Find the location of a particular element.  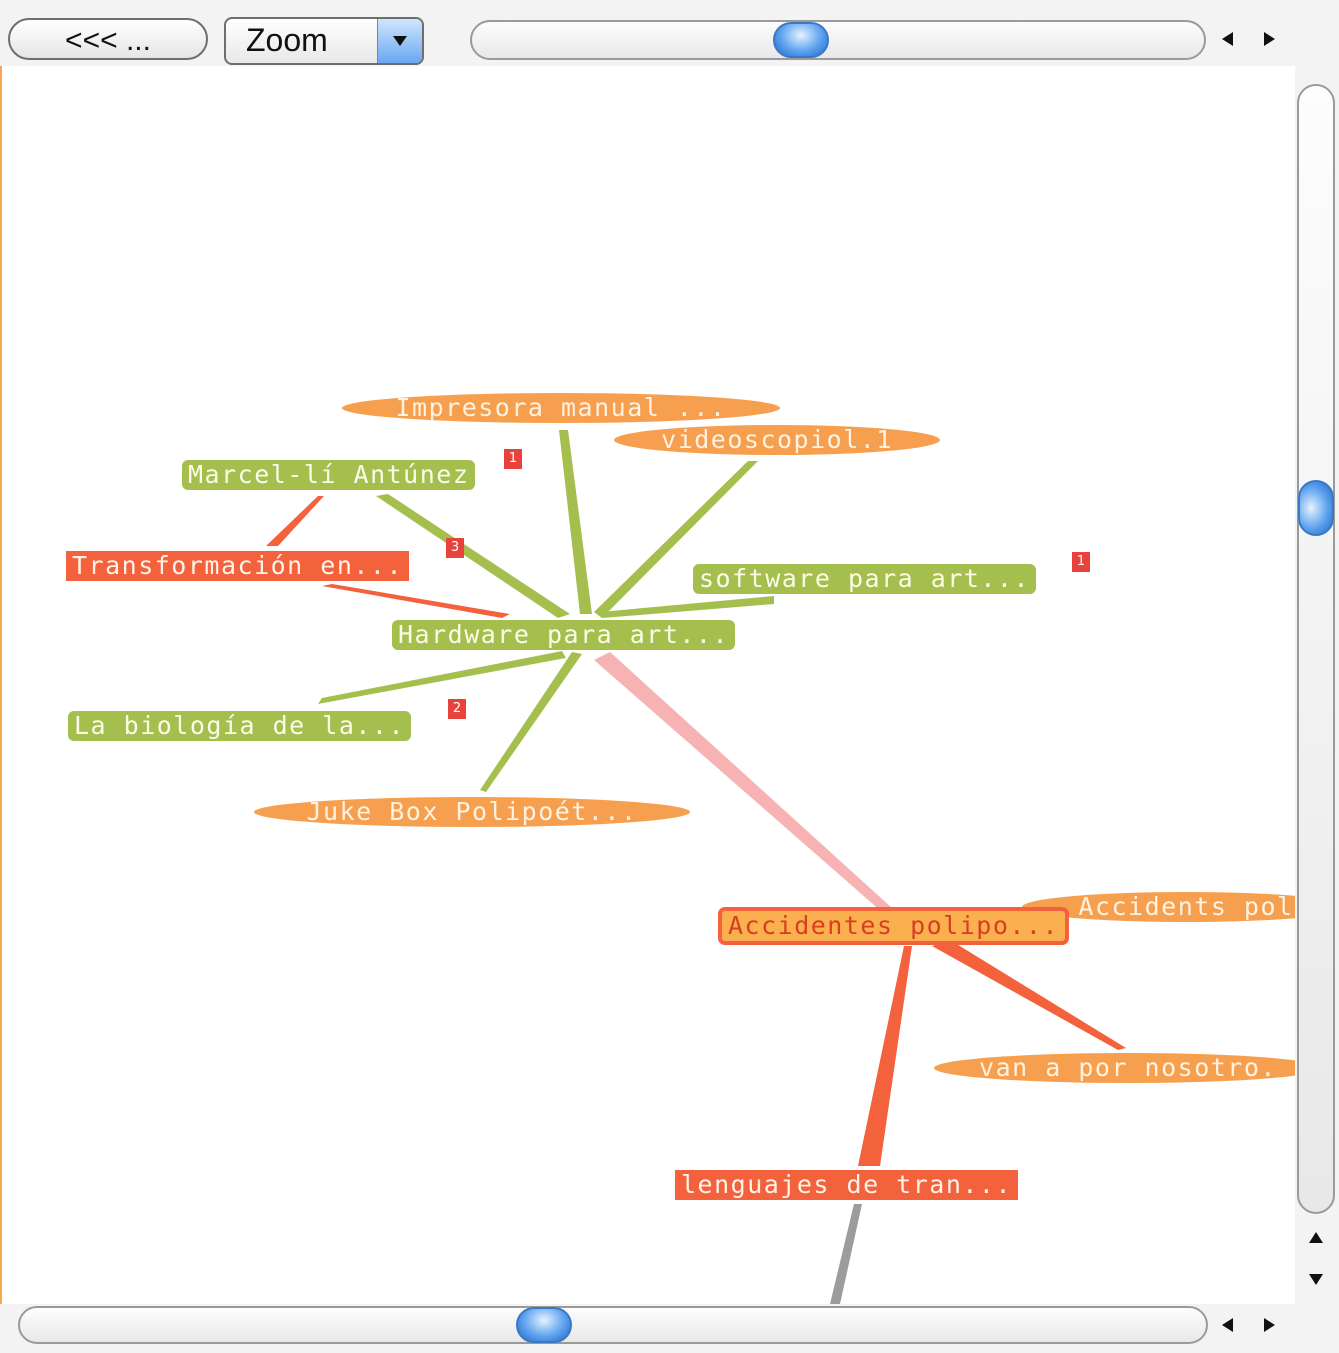

vertical-scroll-track is located at coordinates (1316, 649).